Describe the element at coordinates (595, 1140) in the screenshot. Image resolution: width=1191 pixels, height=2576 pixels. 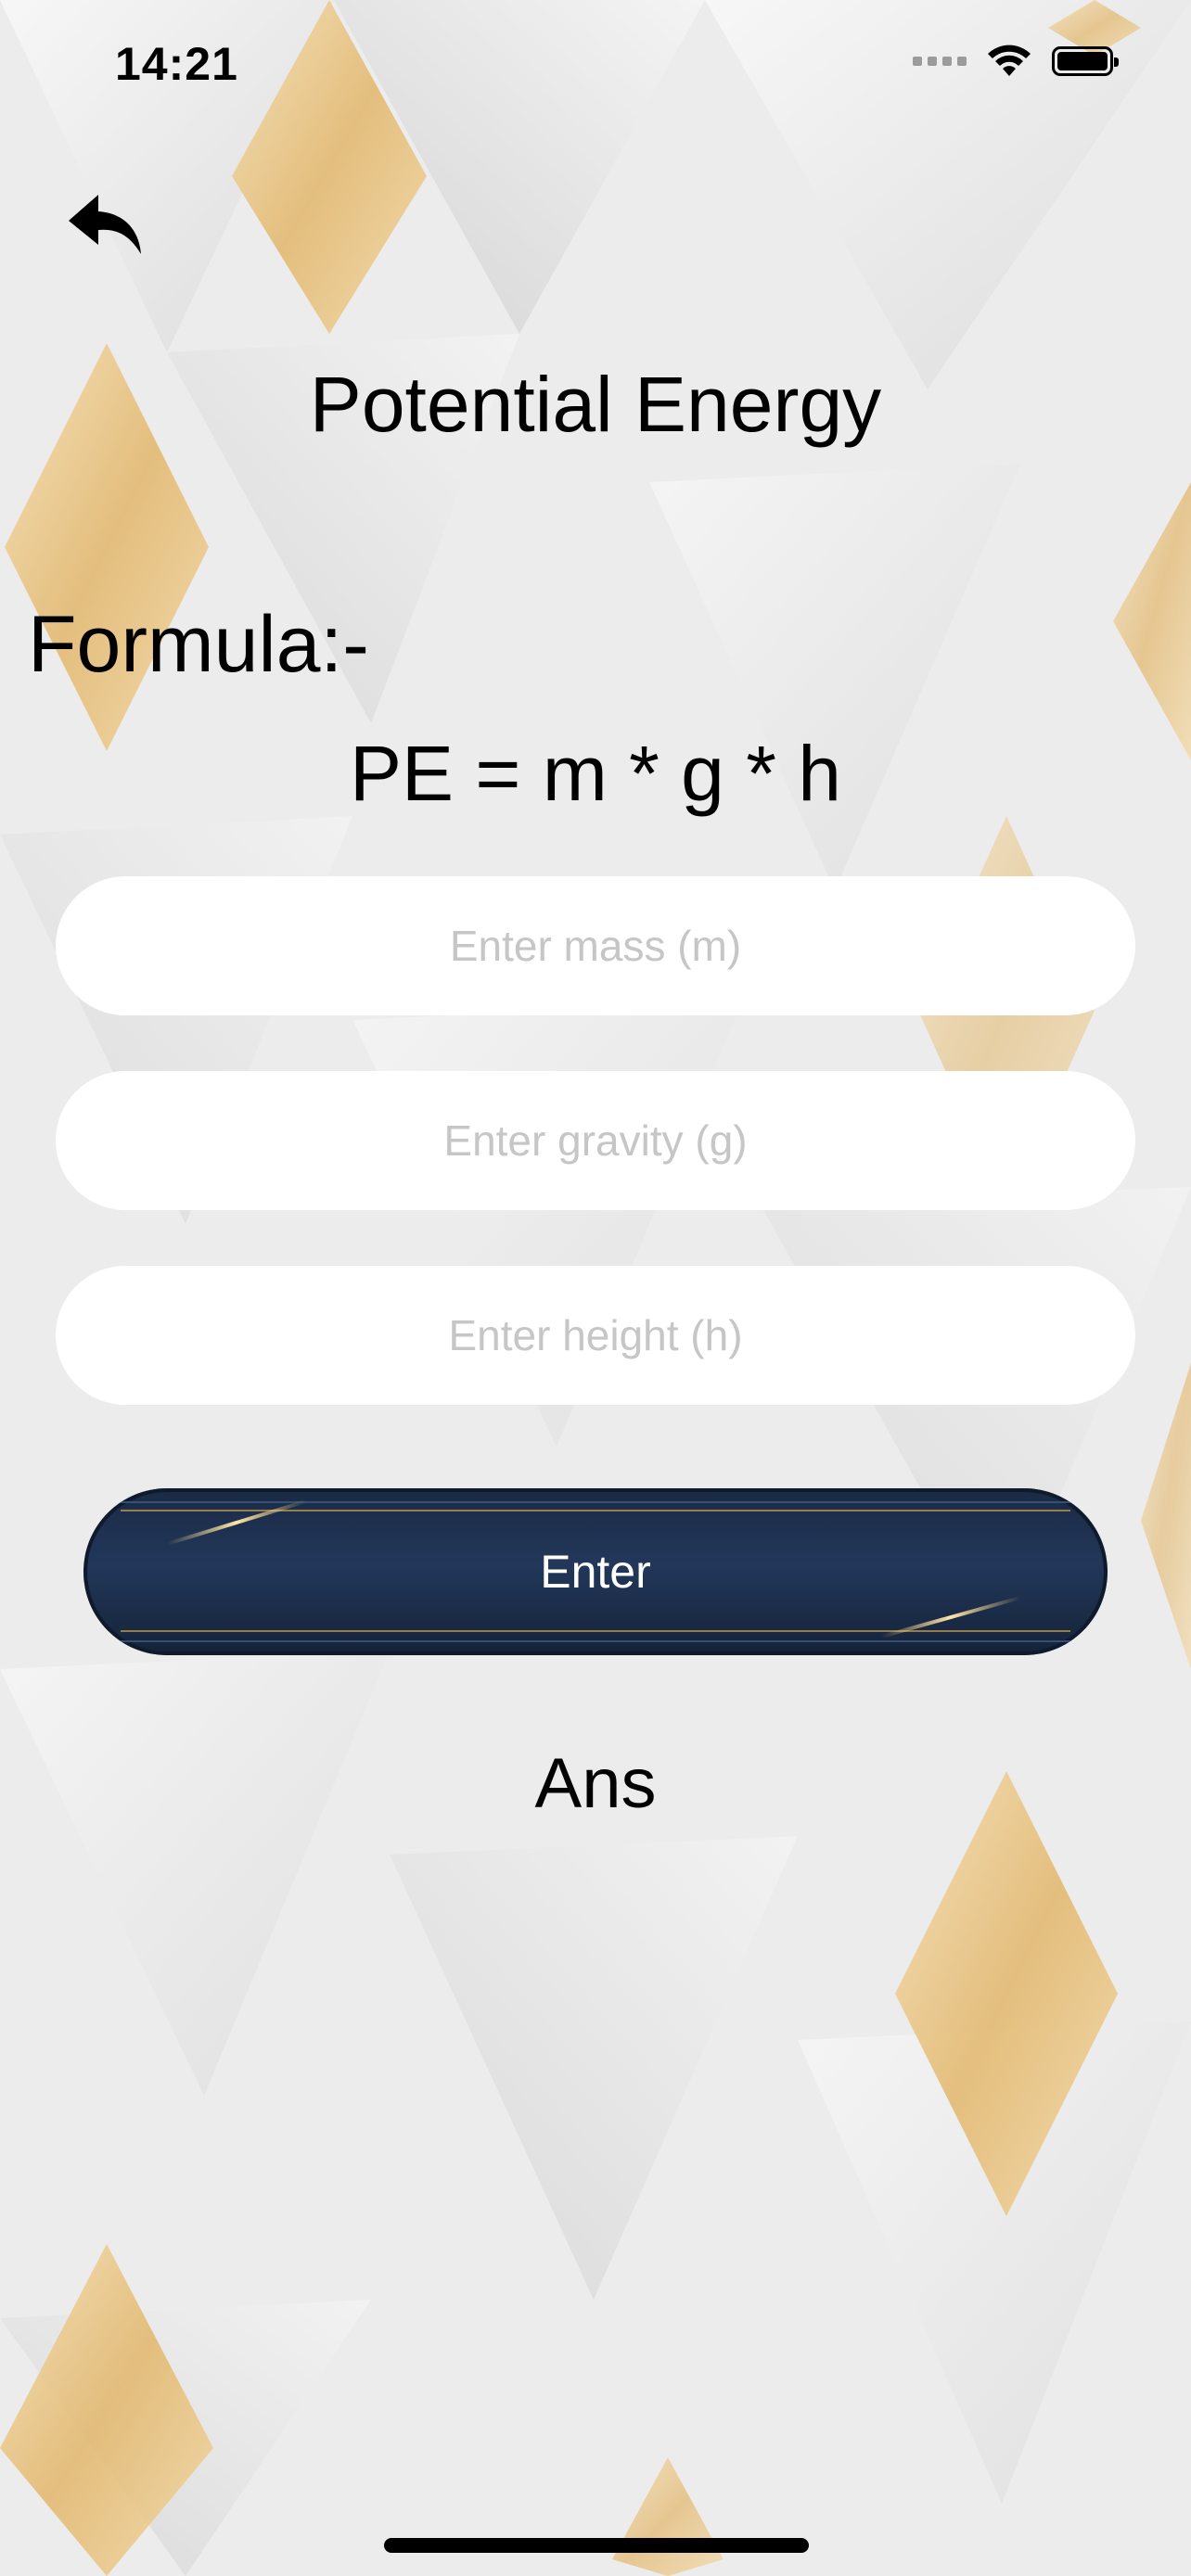
I see `gravity-input` at that location.